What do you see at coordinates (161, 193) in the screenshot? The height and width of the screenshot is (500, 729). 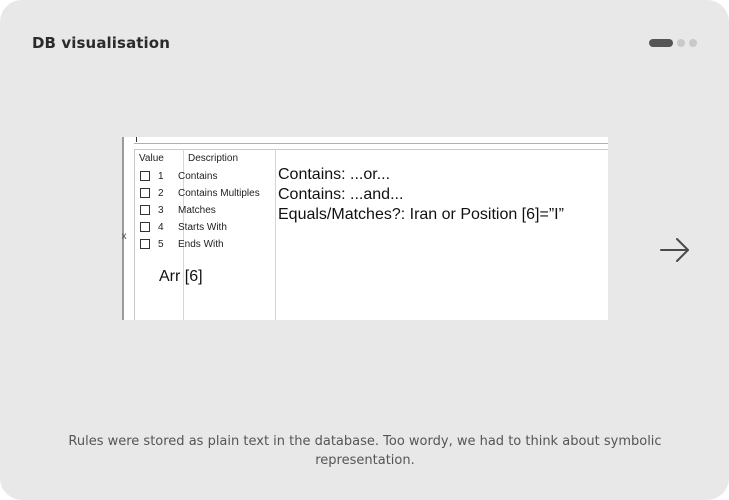 I see `row-value: 2` at bounding box center [161, 193].